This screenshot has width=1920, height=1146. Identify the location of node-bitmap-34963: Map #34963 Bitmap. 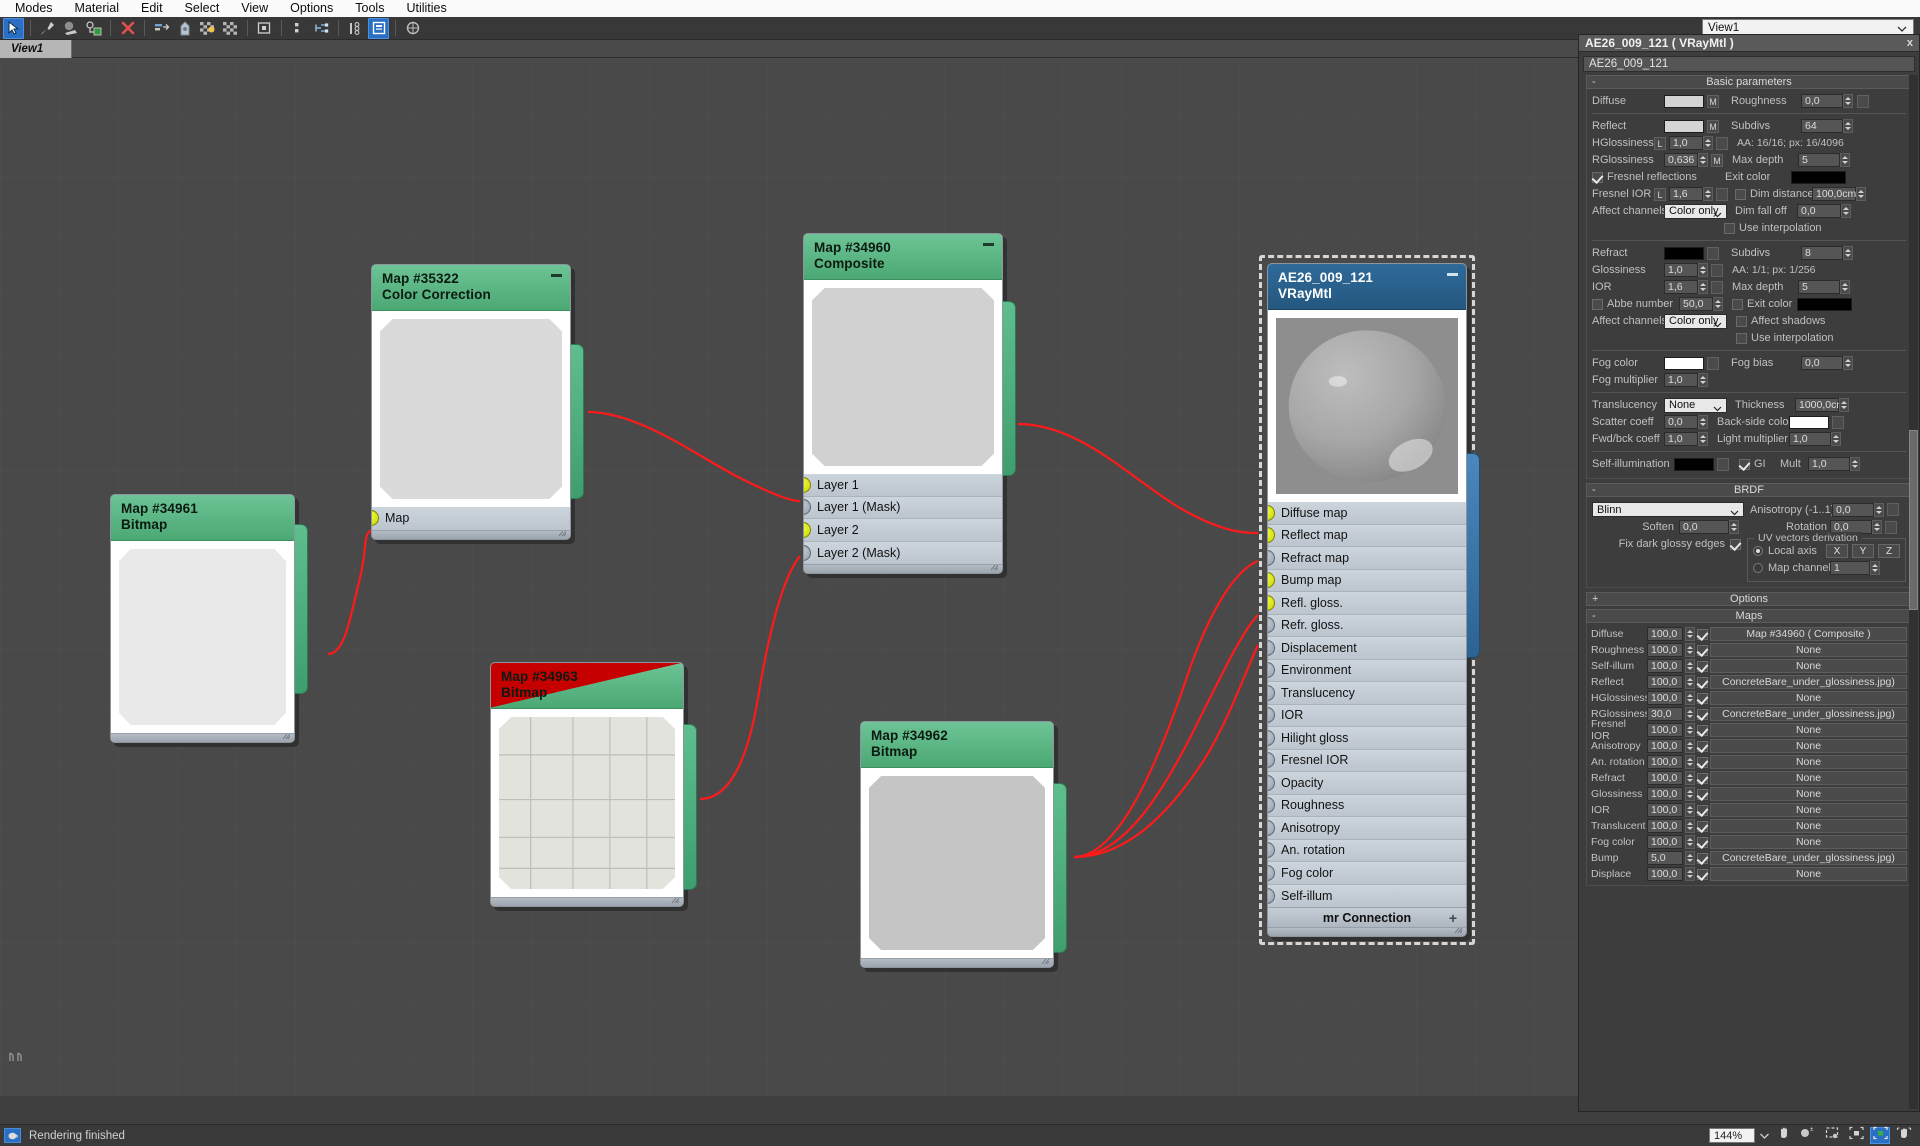
(593, 786).